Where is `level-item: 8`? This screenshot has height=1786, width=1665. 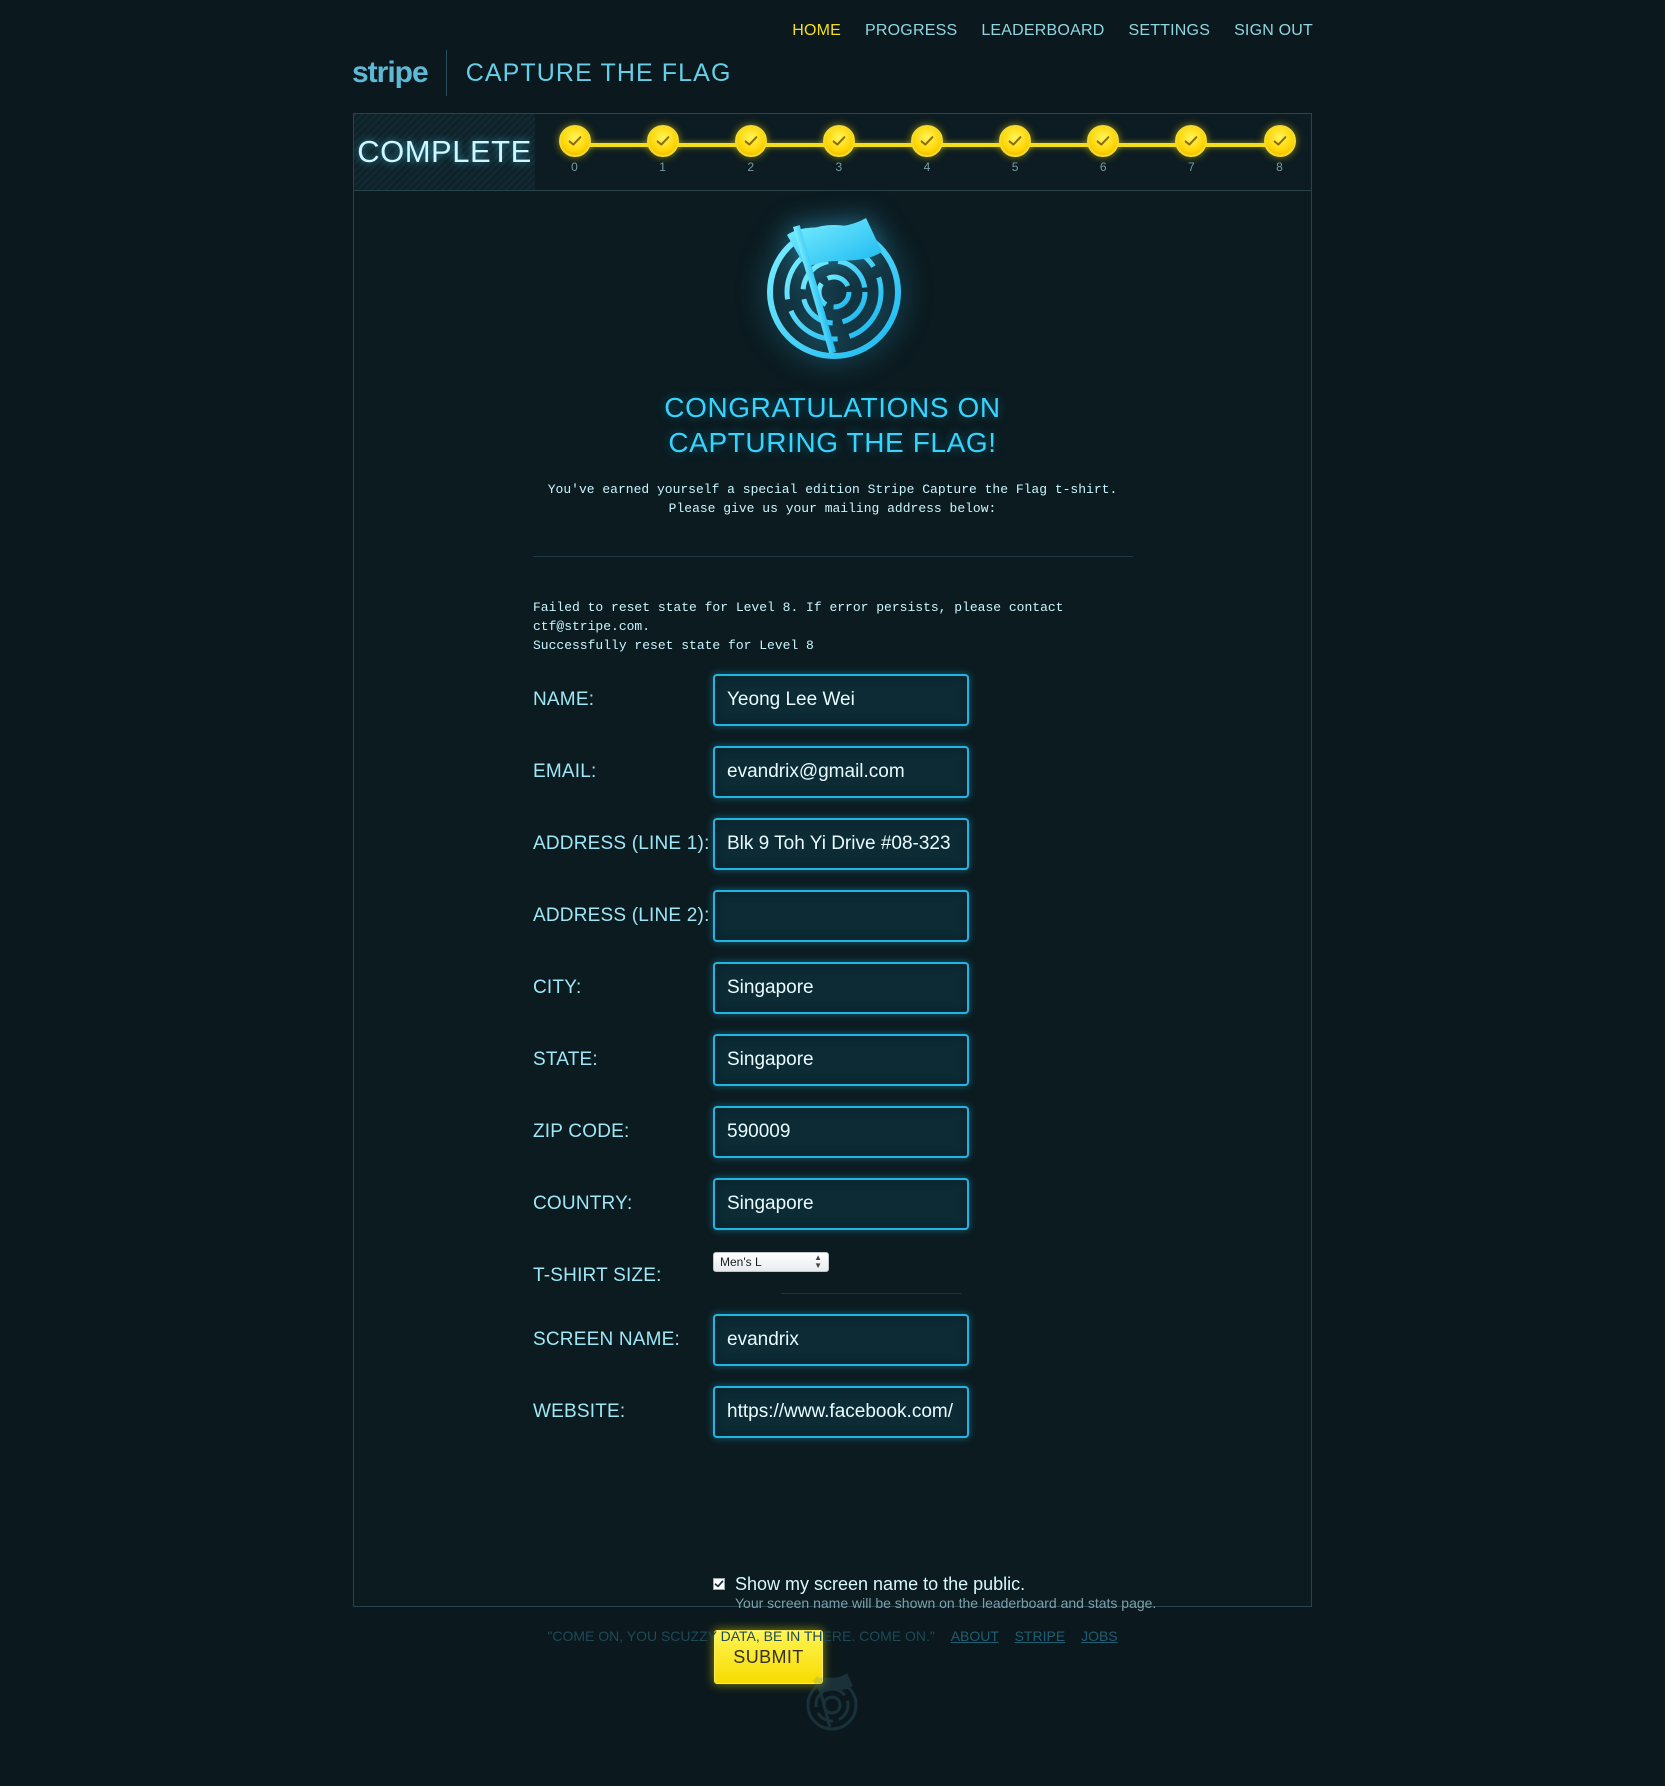 level-item: 8 is located at coordinates (1279, 155).